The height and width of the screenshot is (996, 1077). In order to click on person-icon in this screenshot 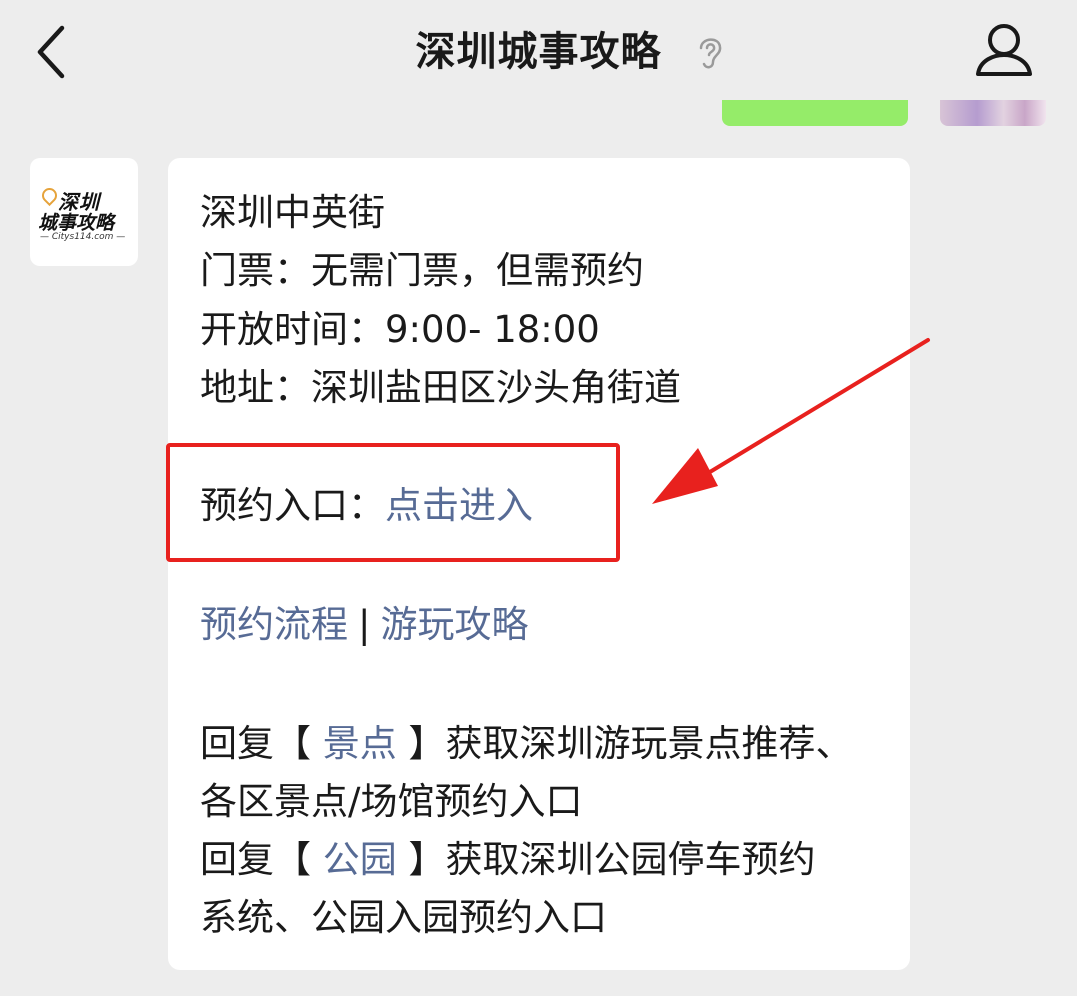, I will do `click(1004, 50)`.